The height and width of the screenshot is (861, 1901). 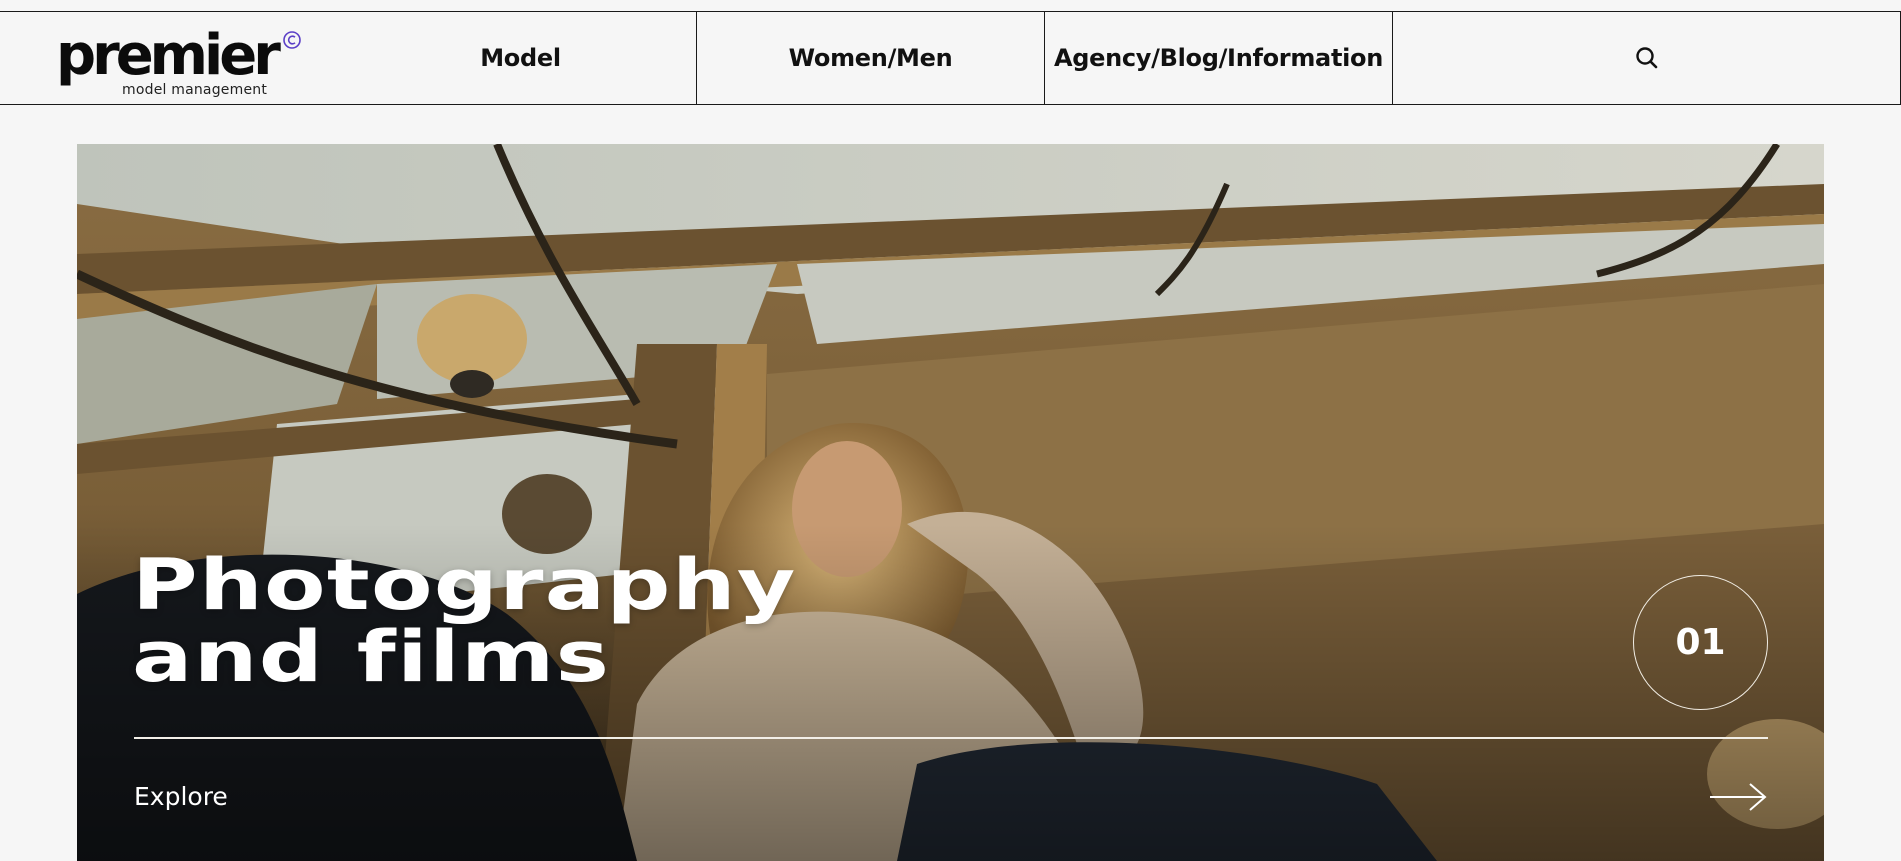 I want to click on hero-title: Photography and films, so click(x=464, y=621).